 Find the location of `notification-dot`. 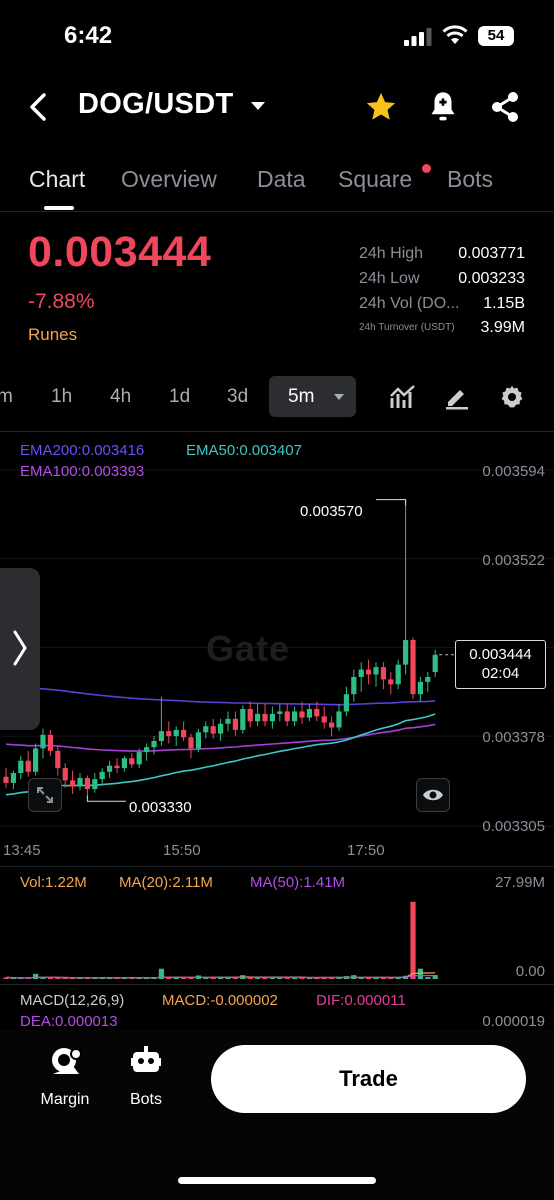

notification-dot is located at coordinates (426, 168).